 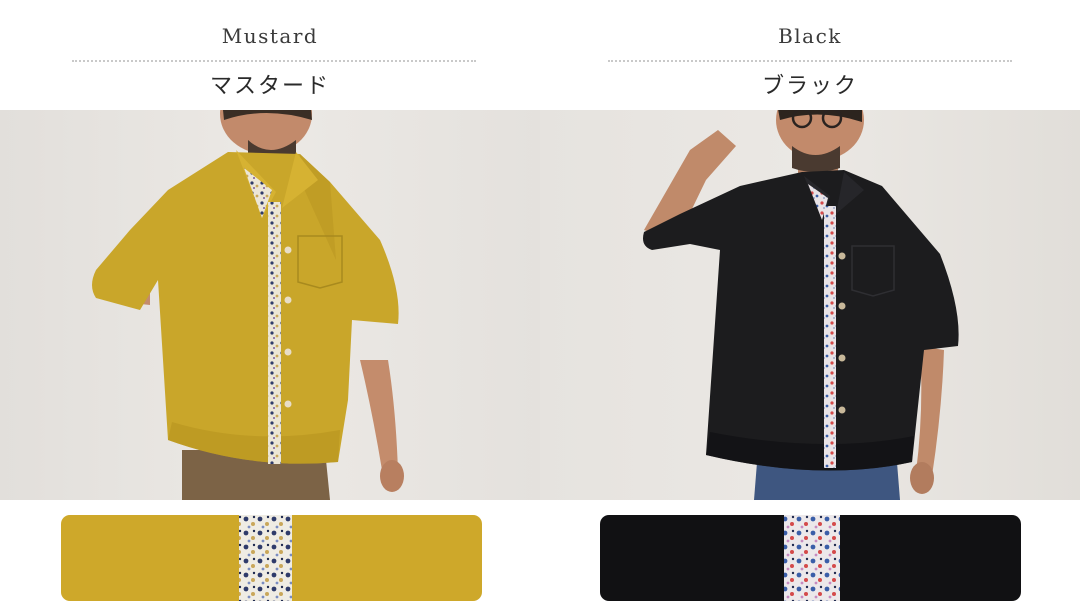 What do you see at coordinates (810, 36) in the screenshot?
I see `color-name-english: Black` at bounding box center [810, 36].